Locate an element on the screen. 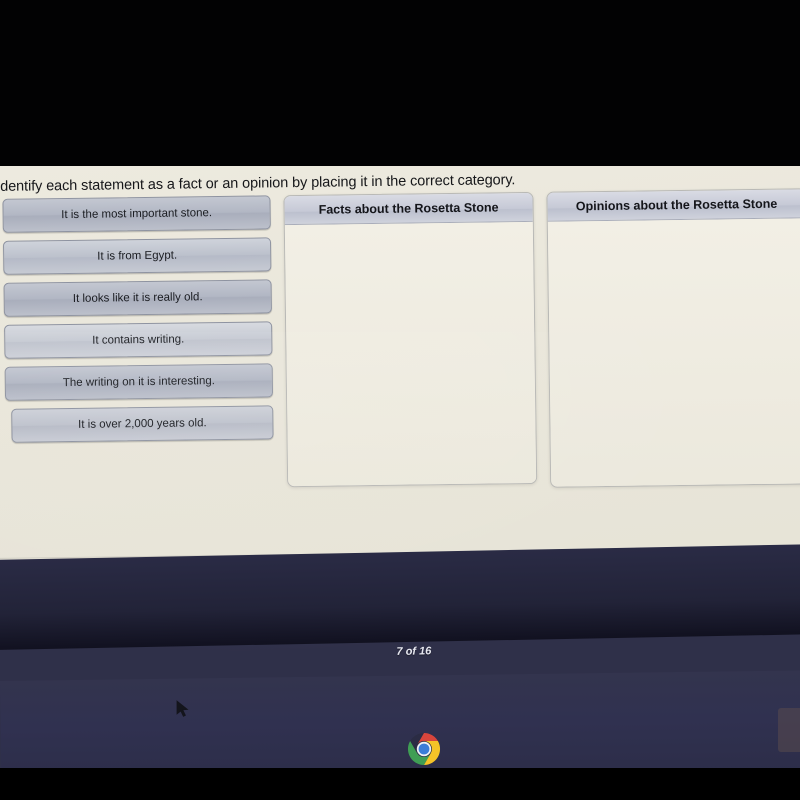 The height and width of the screenshot is (800, 800). statement-card: It contains writing. is located at coordinates (138, 340).